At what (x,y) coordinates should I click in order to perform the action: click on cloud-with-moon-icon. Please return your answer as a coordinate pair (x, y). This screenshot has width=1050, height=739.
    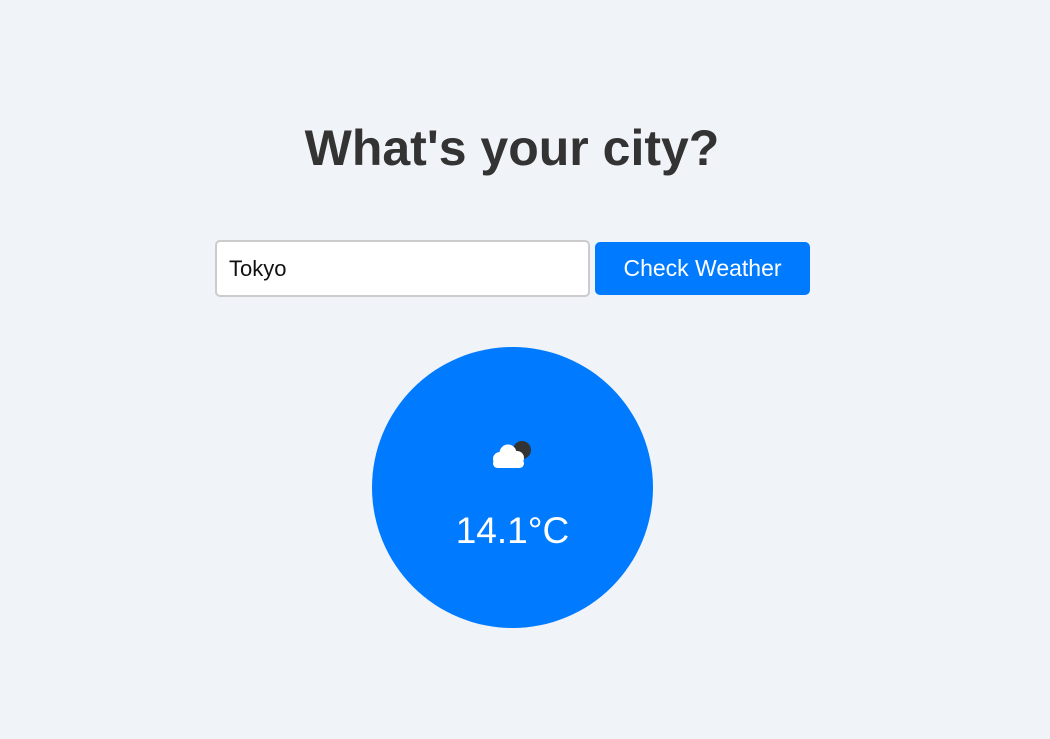
    Looking at the image, I should click on (512, 454).